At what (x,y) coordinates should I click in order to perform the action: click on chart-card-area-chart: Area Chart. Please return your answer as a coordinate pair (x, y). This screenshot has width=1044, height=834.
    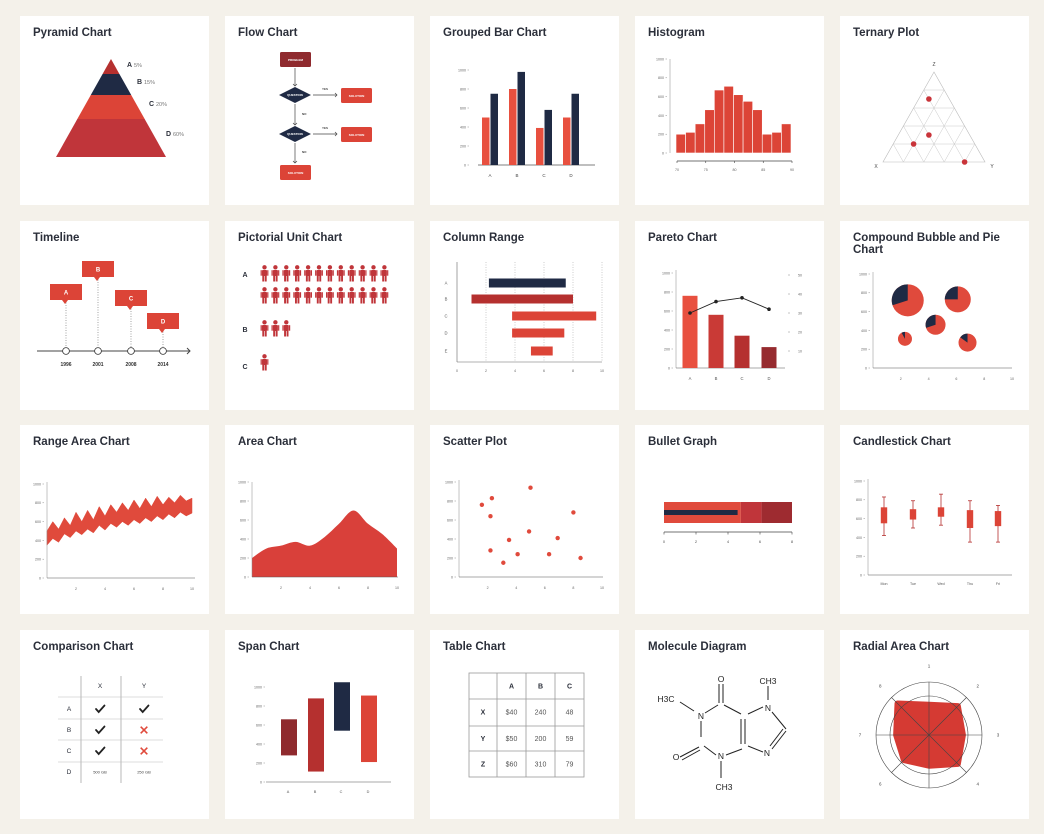
    Looking at the image, I should click on (319, 519).